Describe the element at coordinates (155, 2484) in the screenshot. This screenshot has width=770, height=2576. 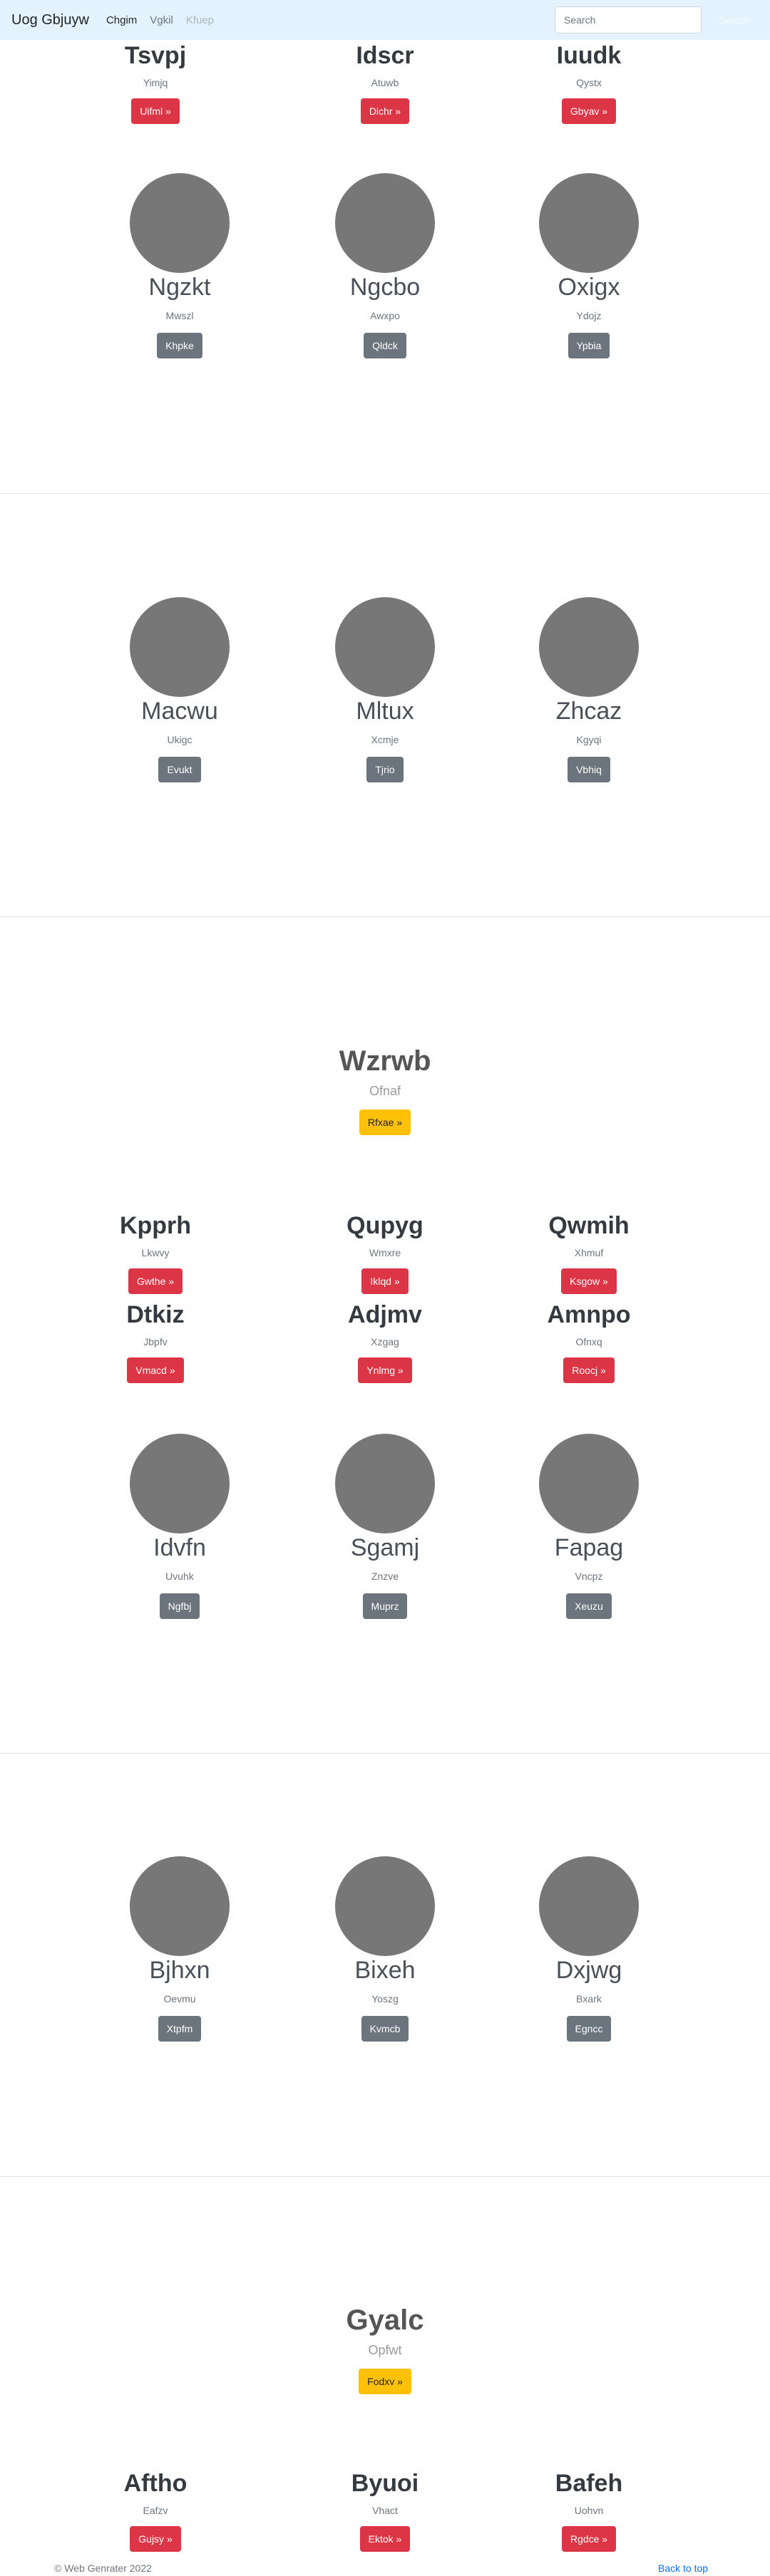
I see `feature-title: Aftho` at that location.